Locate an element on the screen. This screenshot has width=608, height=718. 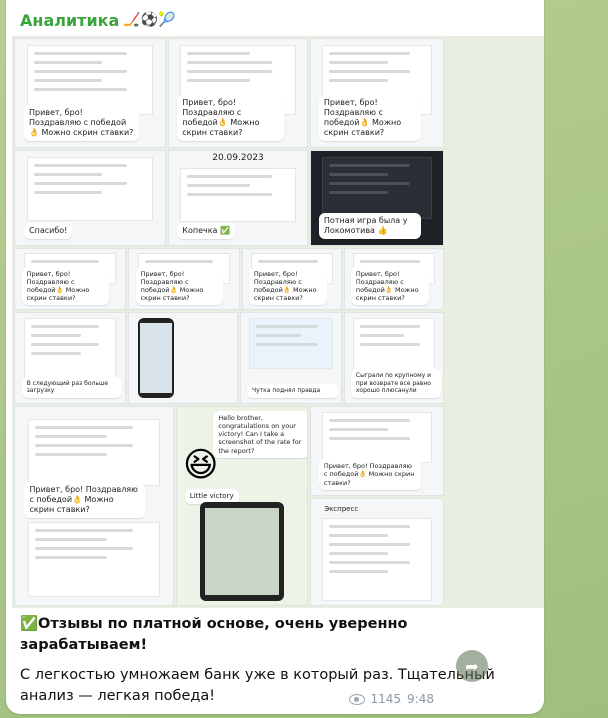
date-header: 20.09.2023 is located at coordinates (238, 158).